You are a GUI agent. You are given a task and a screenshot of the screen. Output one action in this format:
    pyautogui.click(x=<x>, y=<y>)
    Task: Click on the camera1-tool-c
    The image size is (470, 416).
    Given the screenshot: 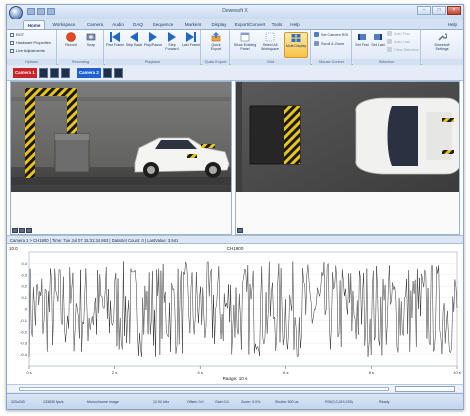 What is the action you would take?
    pyautogui.click(x=65, y=73)
    